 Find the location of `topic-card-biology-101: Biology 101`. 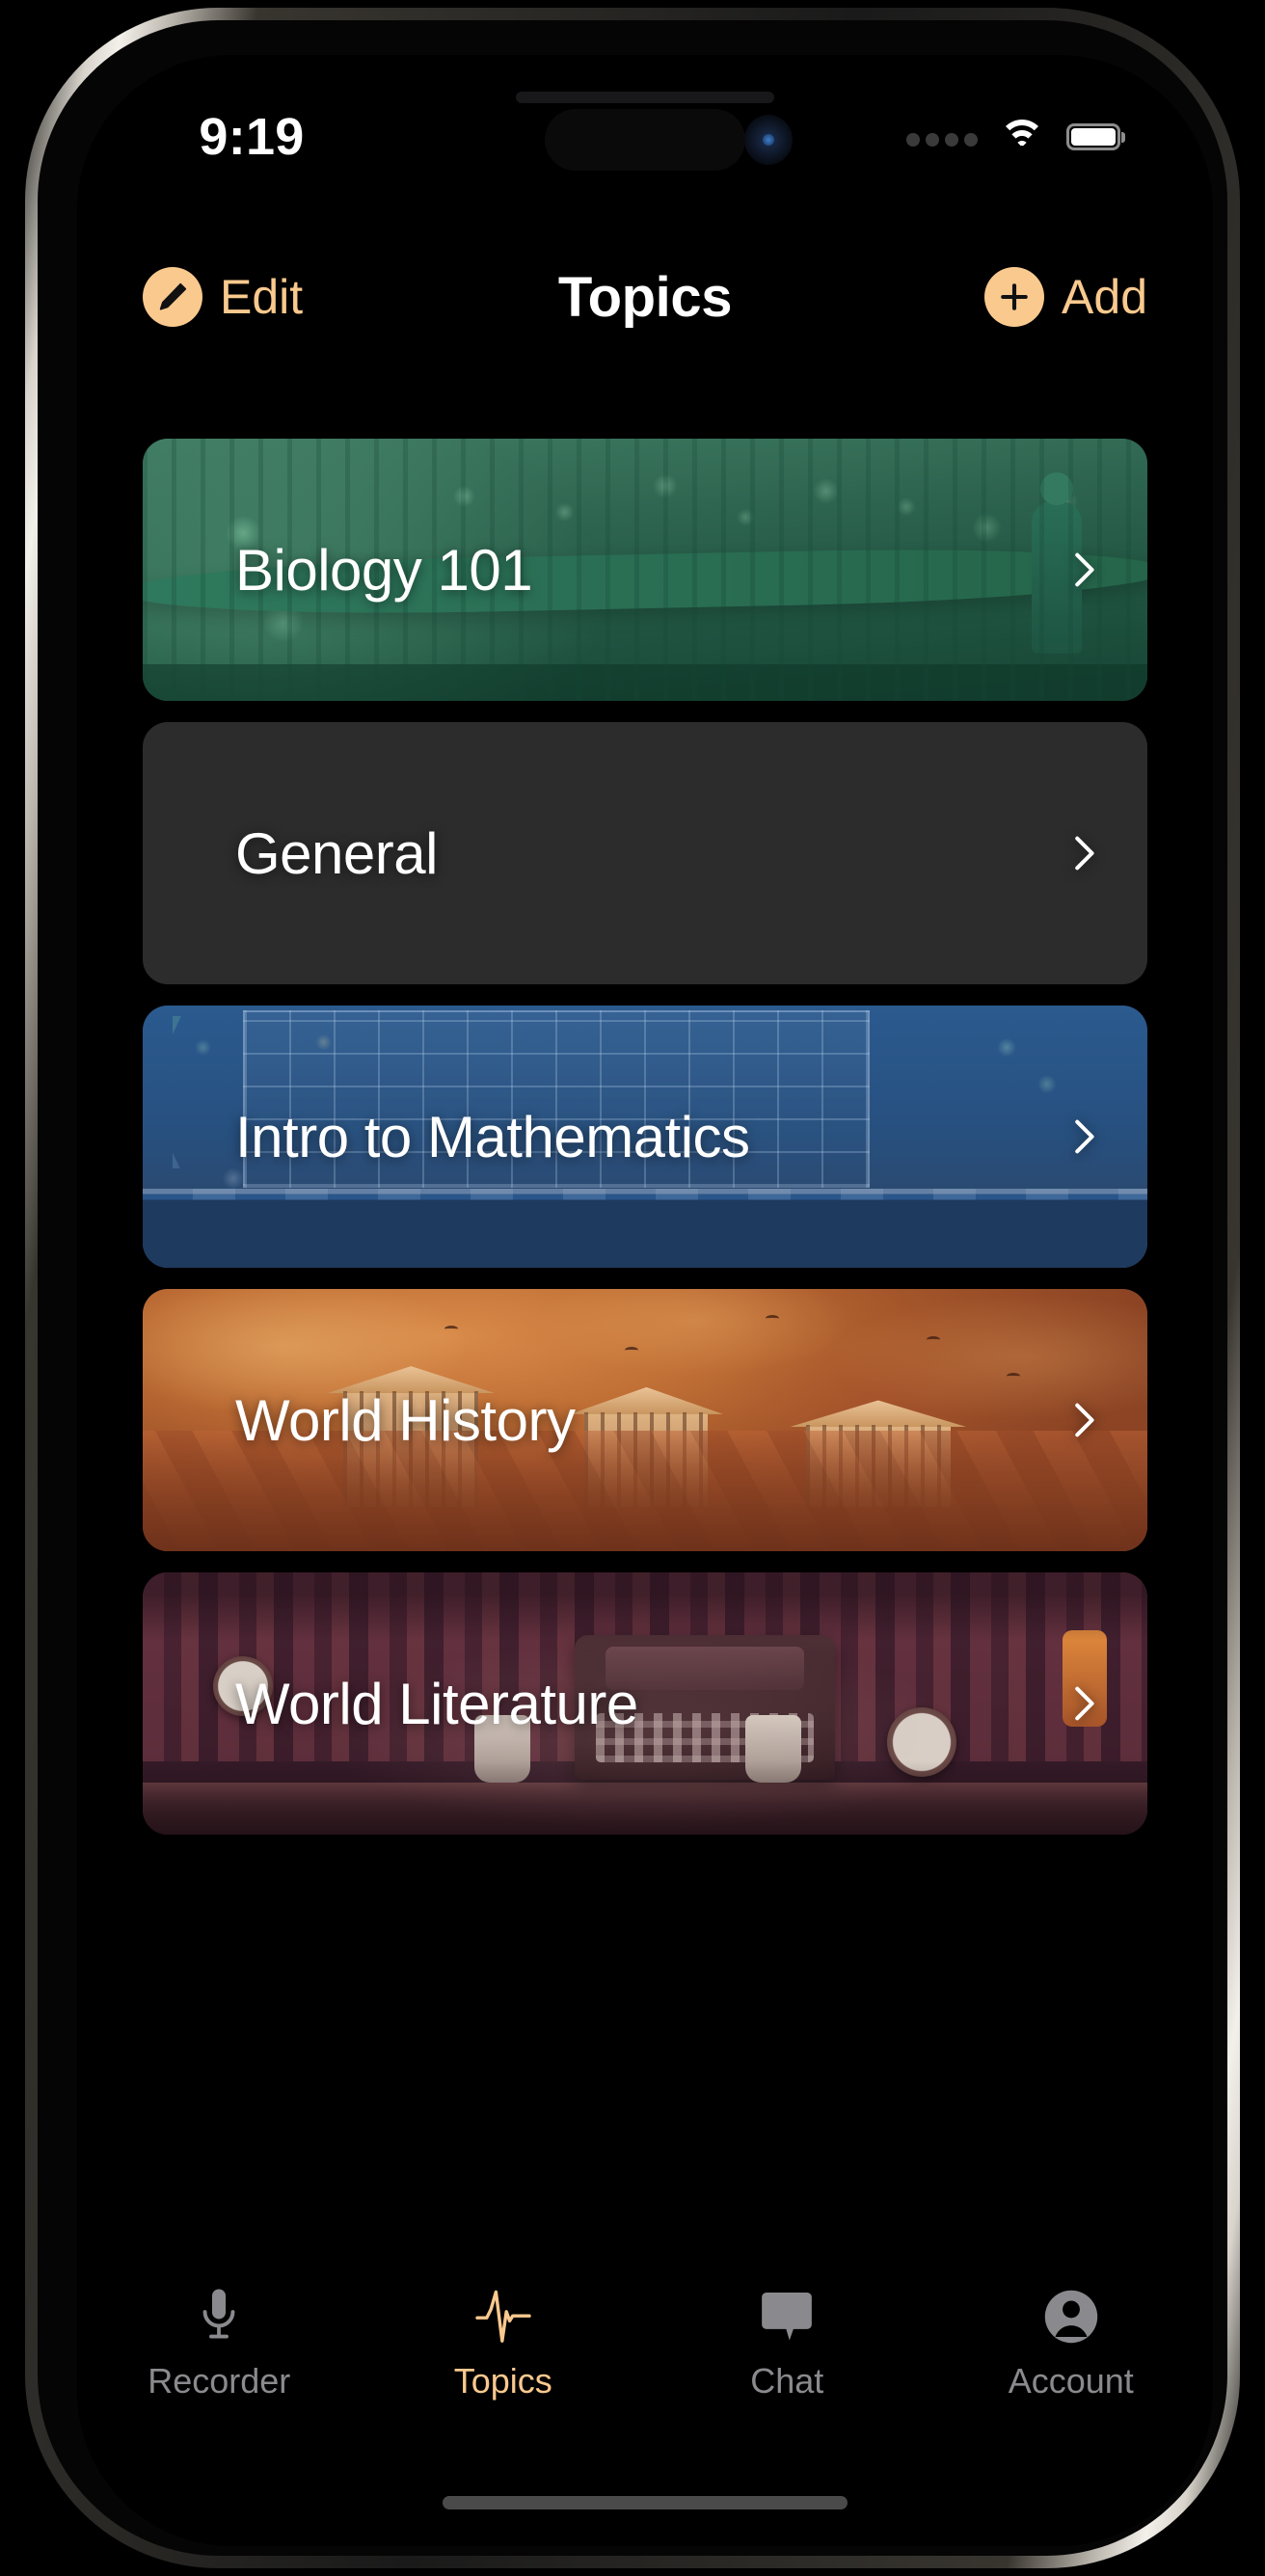

topic-card-biology-101: Biology 101 is located at coordinates (645, 570).